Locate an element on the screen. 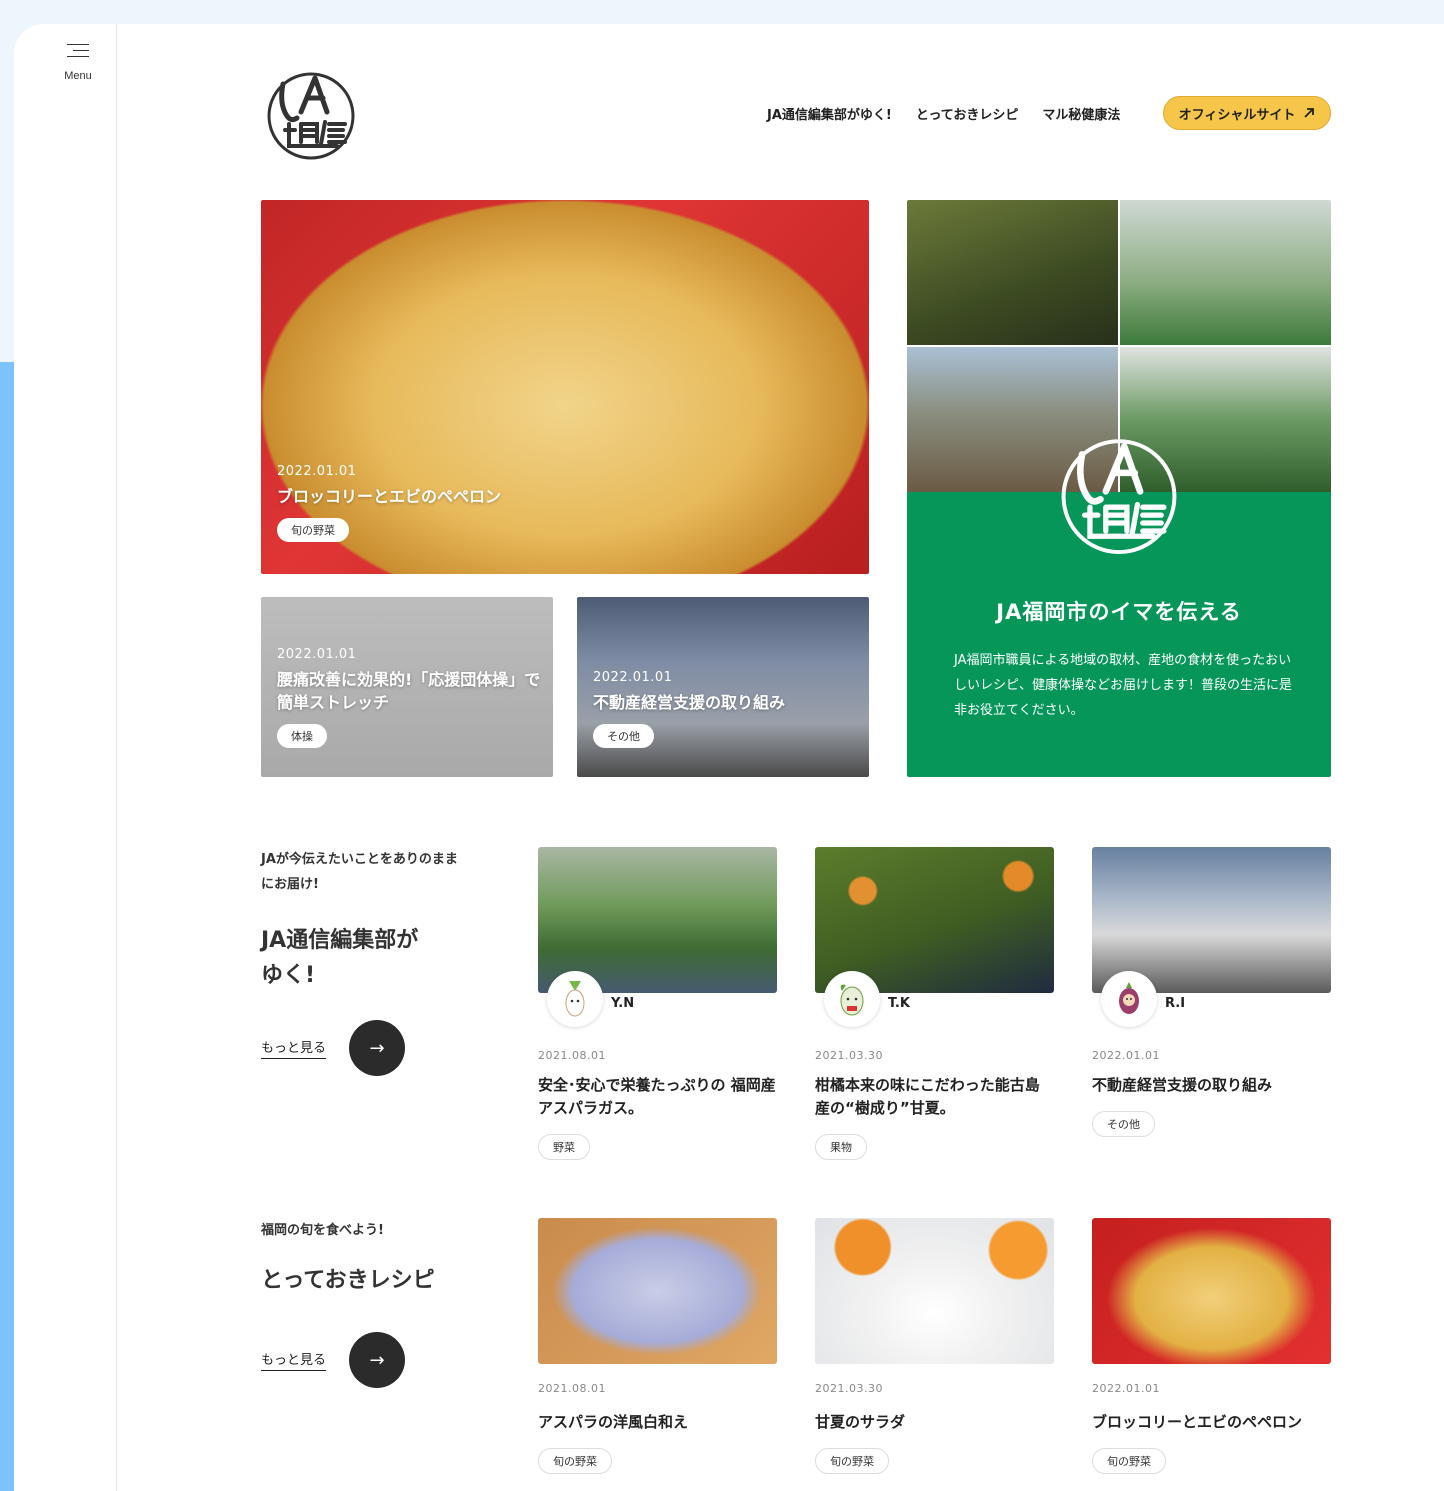 The image size is (1444, 1491). ja-tsushin-logo is located at coordinates (311, 114).